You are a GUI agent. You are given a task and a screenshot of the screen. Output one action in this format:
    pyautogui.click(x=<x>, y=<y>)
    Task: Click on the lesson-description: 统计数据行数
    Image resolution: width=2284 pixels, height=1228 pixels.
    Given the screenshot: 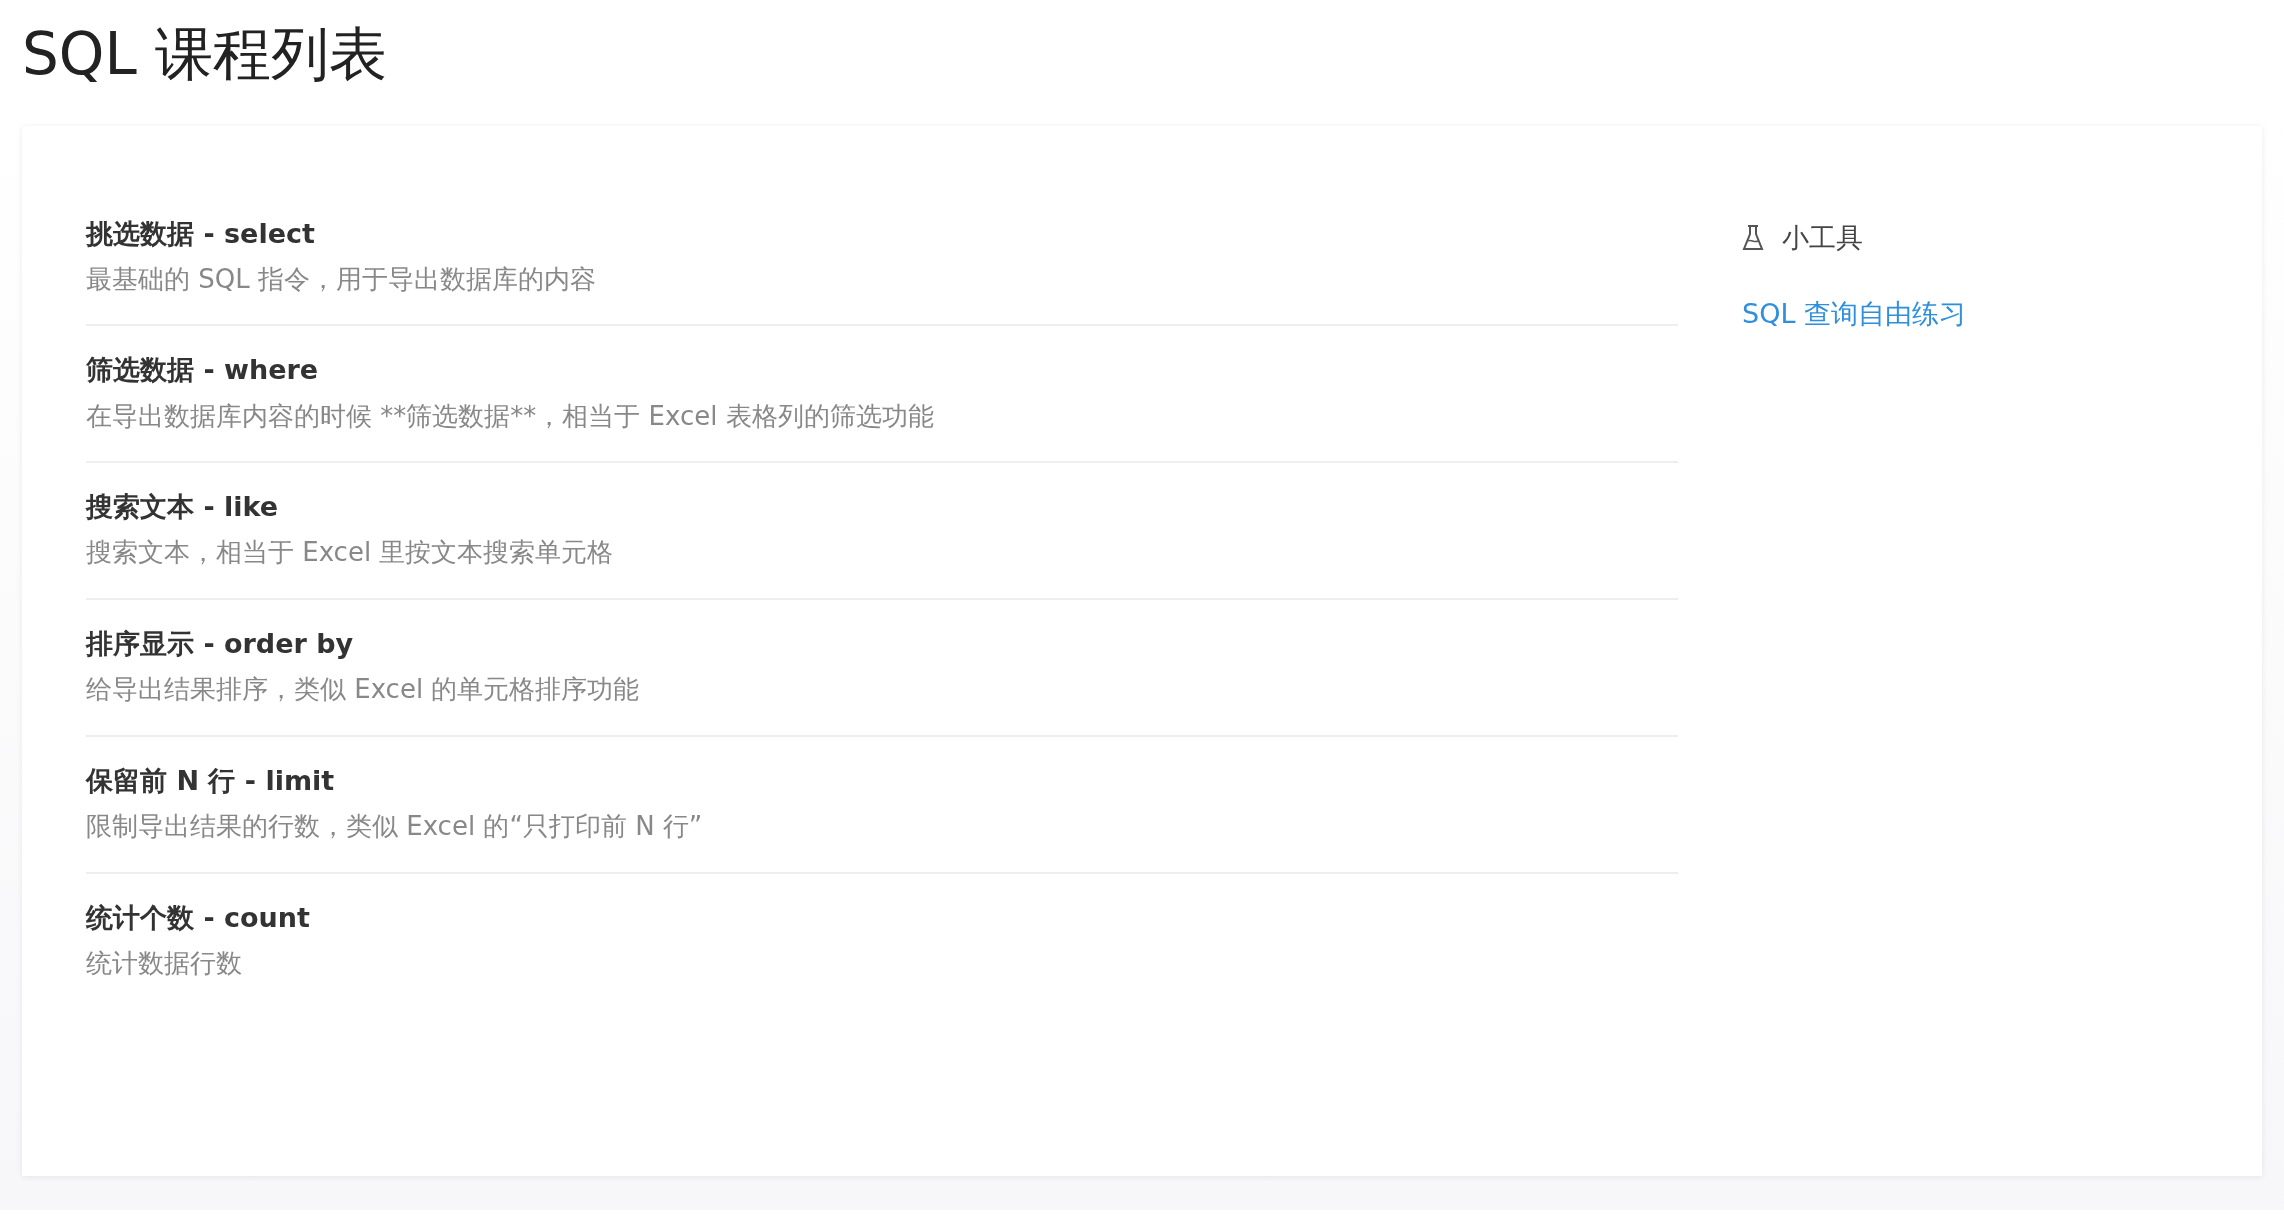 What is the action you would take?
    pyautogui.click(x=164, y=964)
    